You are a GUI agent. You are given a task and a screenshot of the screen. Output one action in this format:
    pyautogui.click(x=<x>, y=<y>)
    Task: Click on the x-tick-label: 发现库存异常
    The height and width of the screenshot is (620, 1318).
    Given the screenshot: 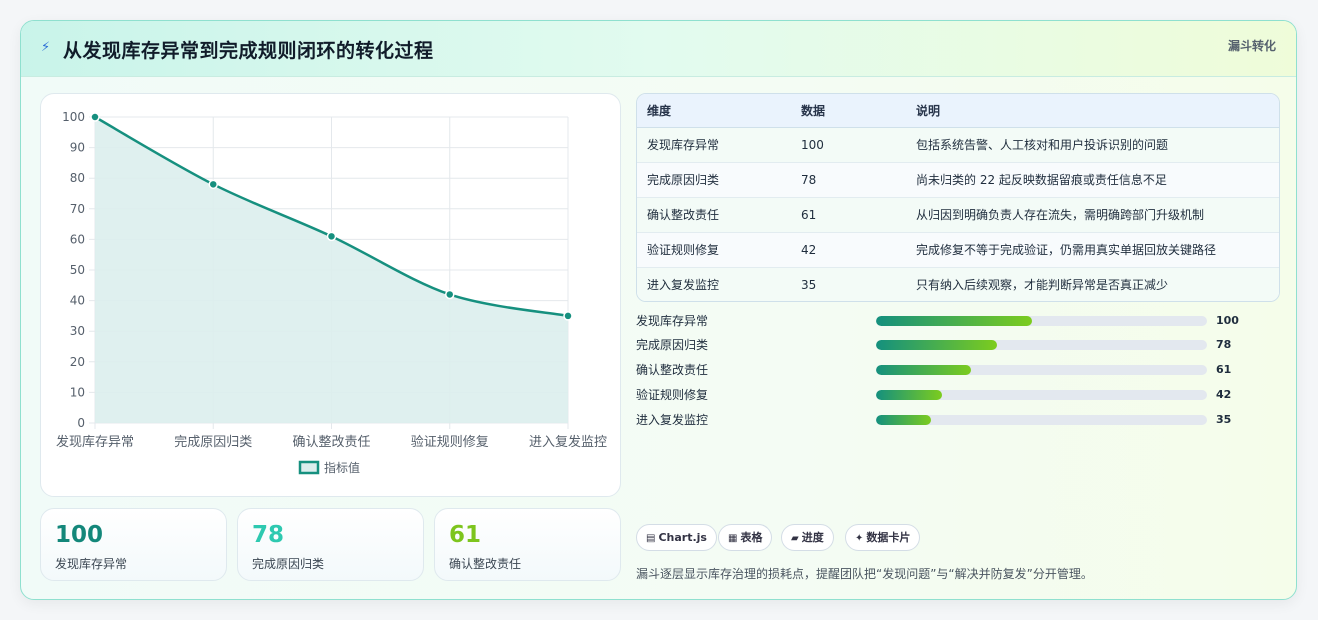 What is the action you would take?
    pyautogui.click(x=95, y=442)
    